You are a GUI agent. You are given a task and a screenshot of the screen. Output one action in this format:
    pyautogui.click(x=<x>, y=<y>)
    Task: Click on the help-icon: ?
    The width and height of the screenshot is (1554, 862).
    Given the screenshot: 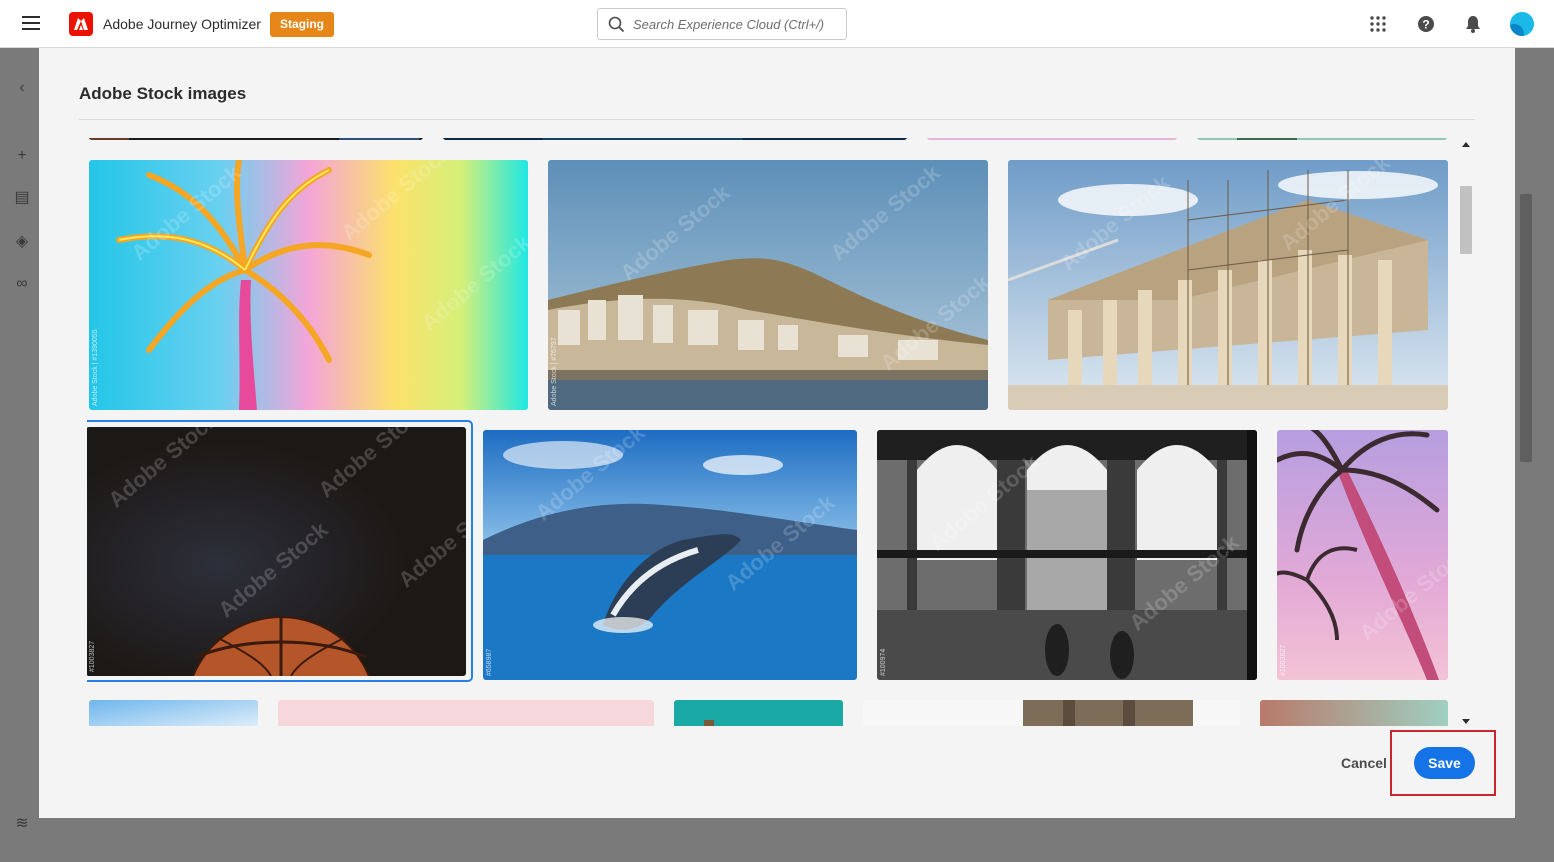 What is the action you would take?
    pyautogui.click(x=1426, y=24)
    